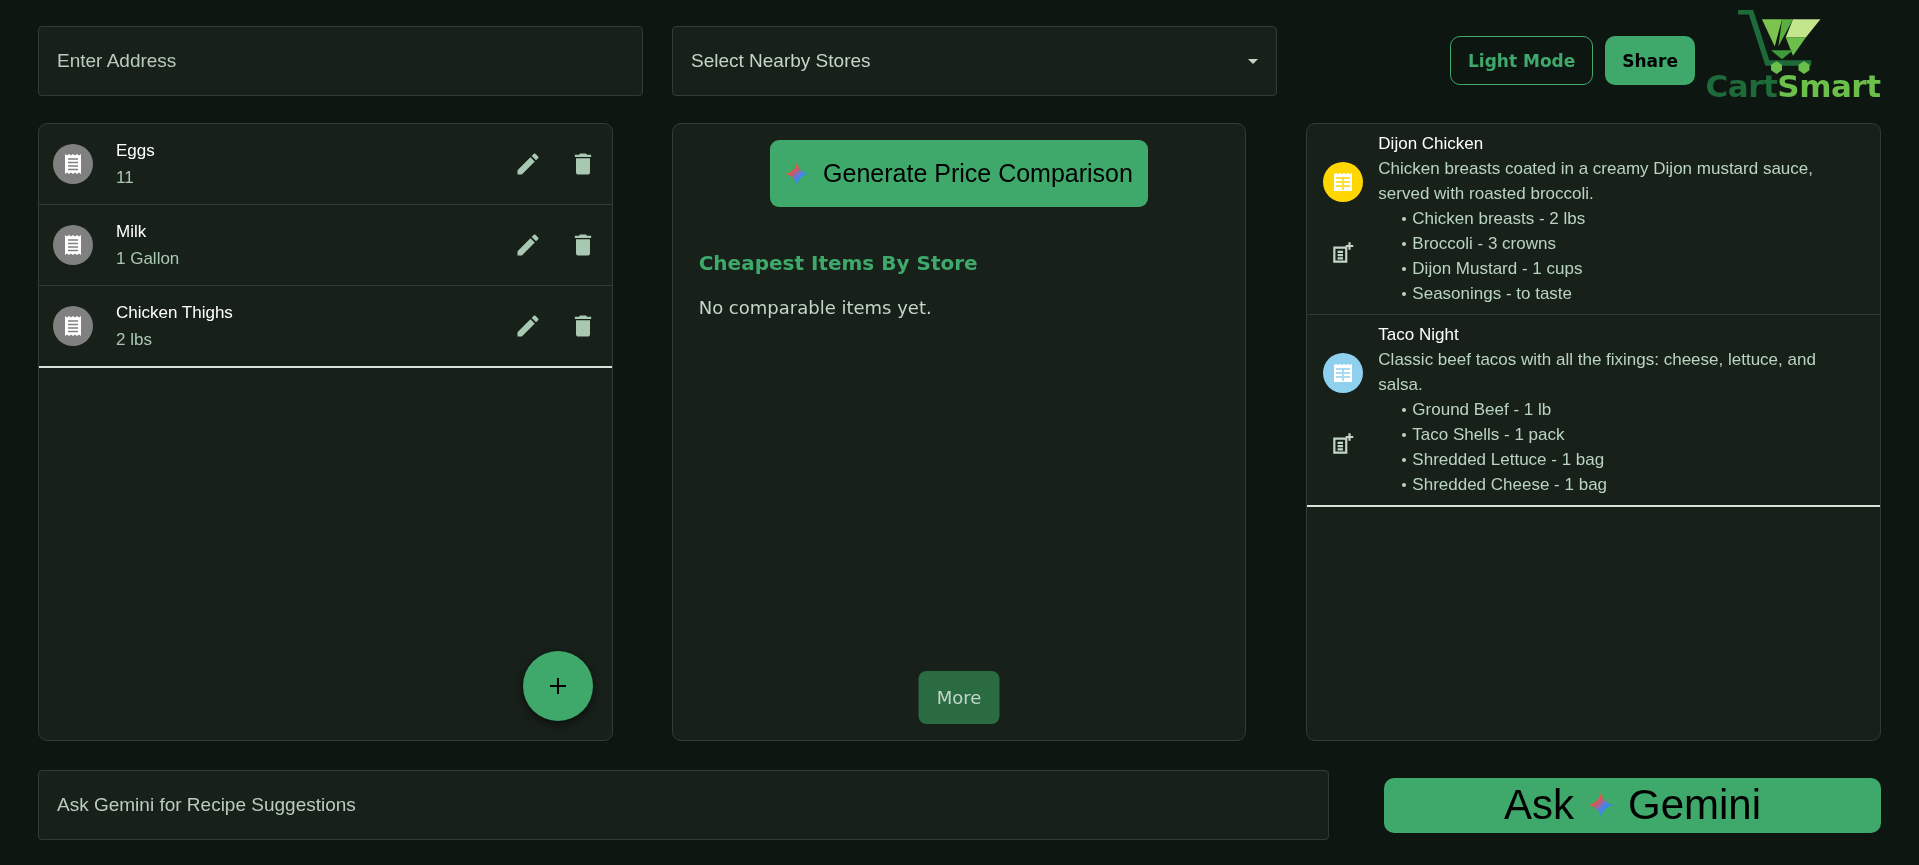  I want to click on store-dropdown: Select Nearby Stores, so click(974, 61).